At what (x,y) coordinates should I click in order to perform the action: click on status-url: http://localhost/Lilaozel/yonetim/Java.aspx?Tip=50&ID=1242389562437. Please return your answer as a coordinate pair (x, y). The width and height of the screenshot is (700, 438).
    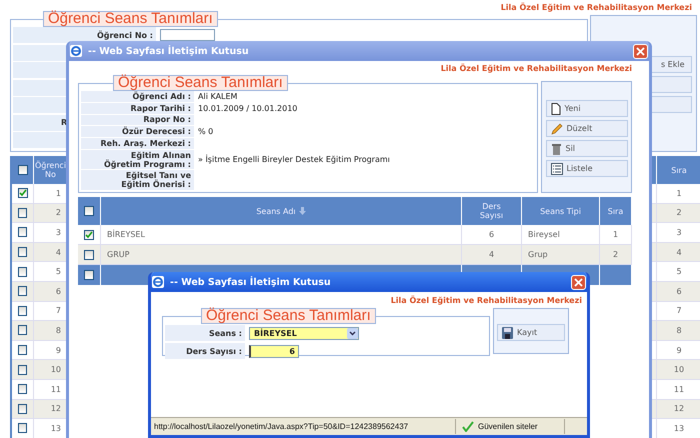
    Looking at the image, I should click on (281, 426).